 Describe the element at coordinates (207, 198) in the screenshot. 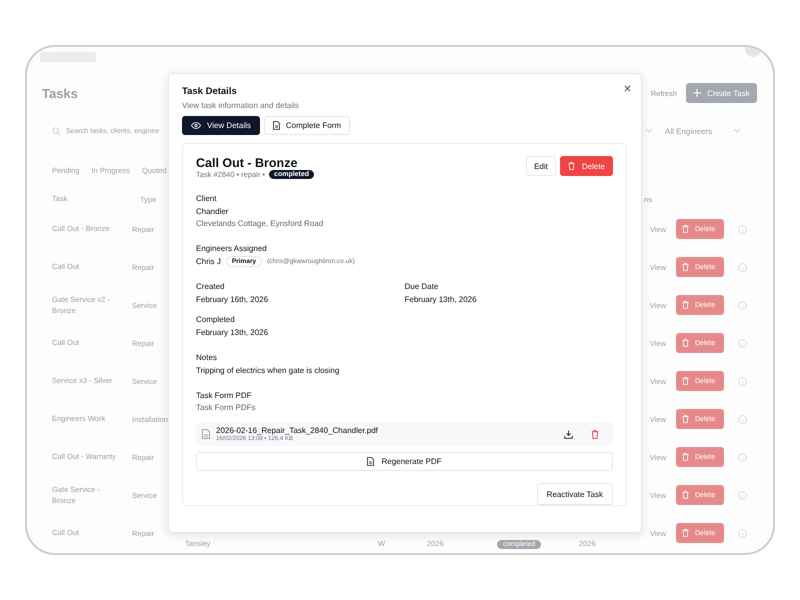

I see `field-label: Client` at that location.